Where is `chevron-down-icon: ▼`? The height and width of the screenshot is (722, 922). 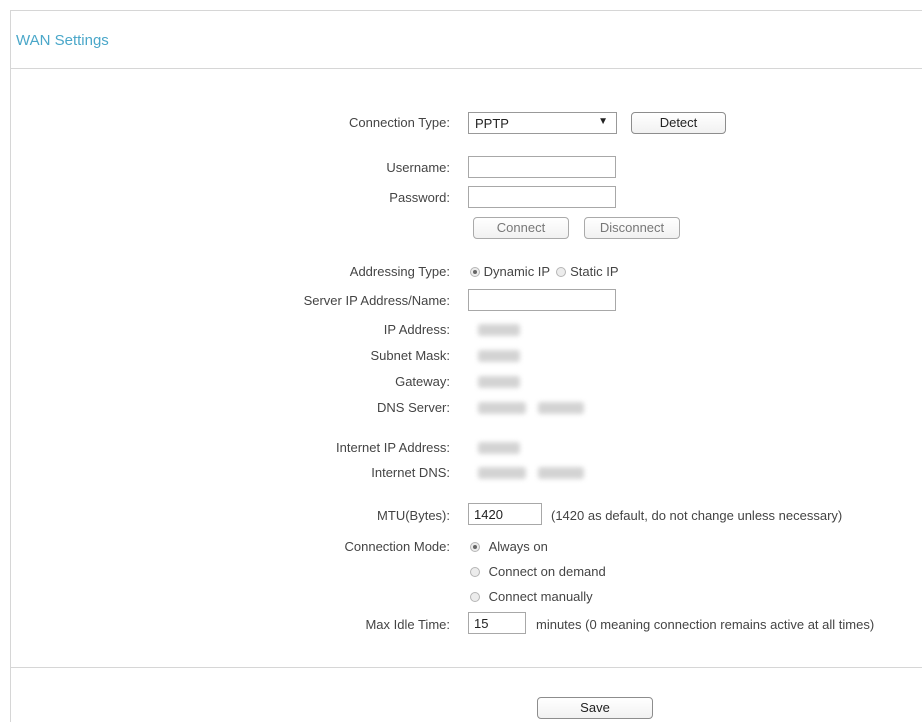 chevron-down-icon: ▼ is located at coordinates (603, 121).